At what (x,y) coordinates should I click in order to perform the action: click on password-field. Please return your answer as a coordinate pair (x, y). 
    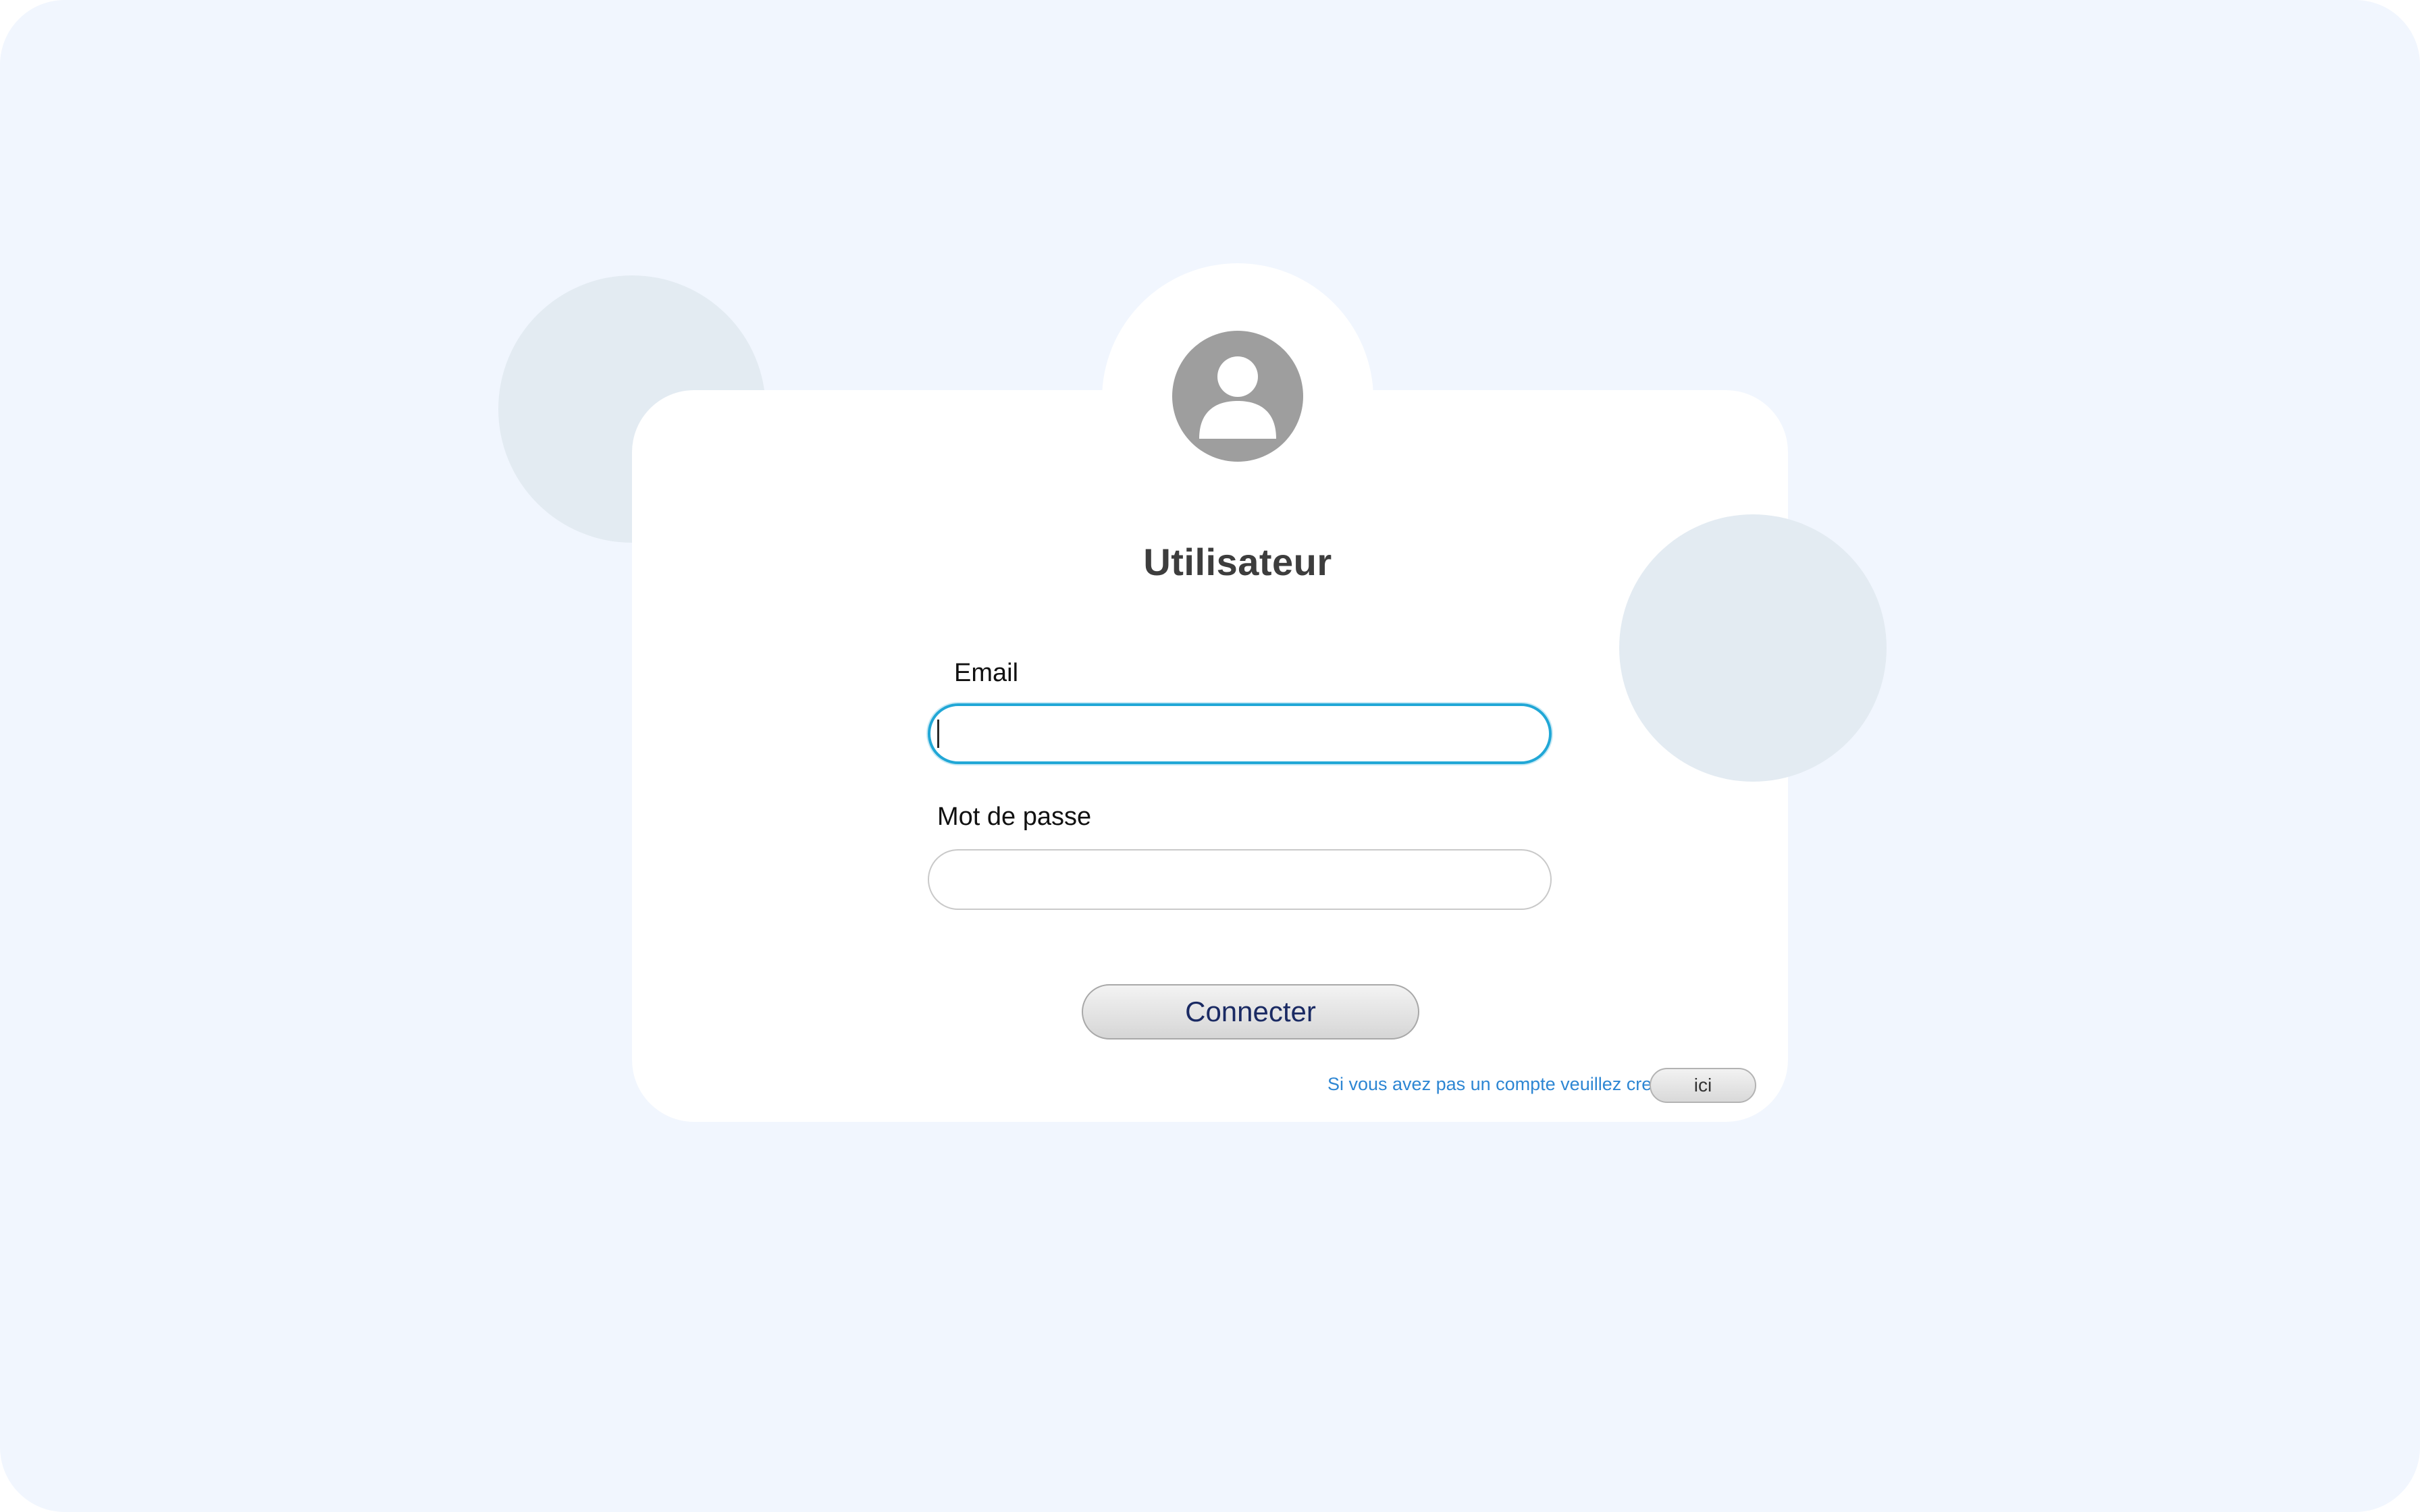
    Looking at the image, I should click on (1240, 879).